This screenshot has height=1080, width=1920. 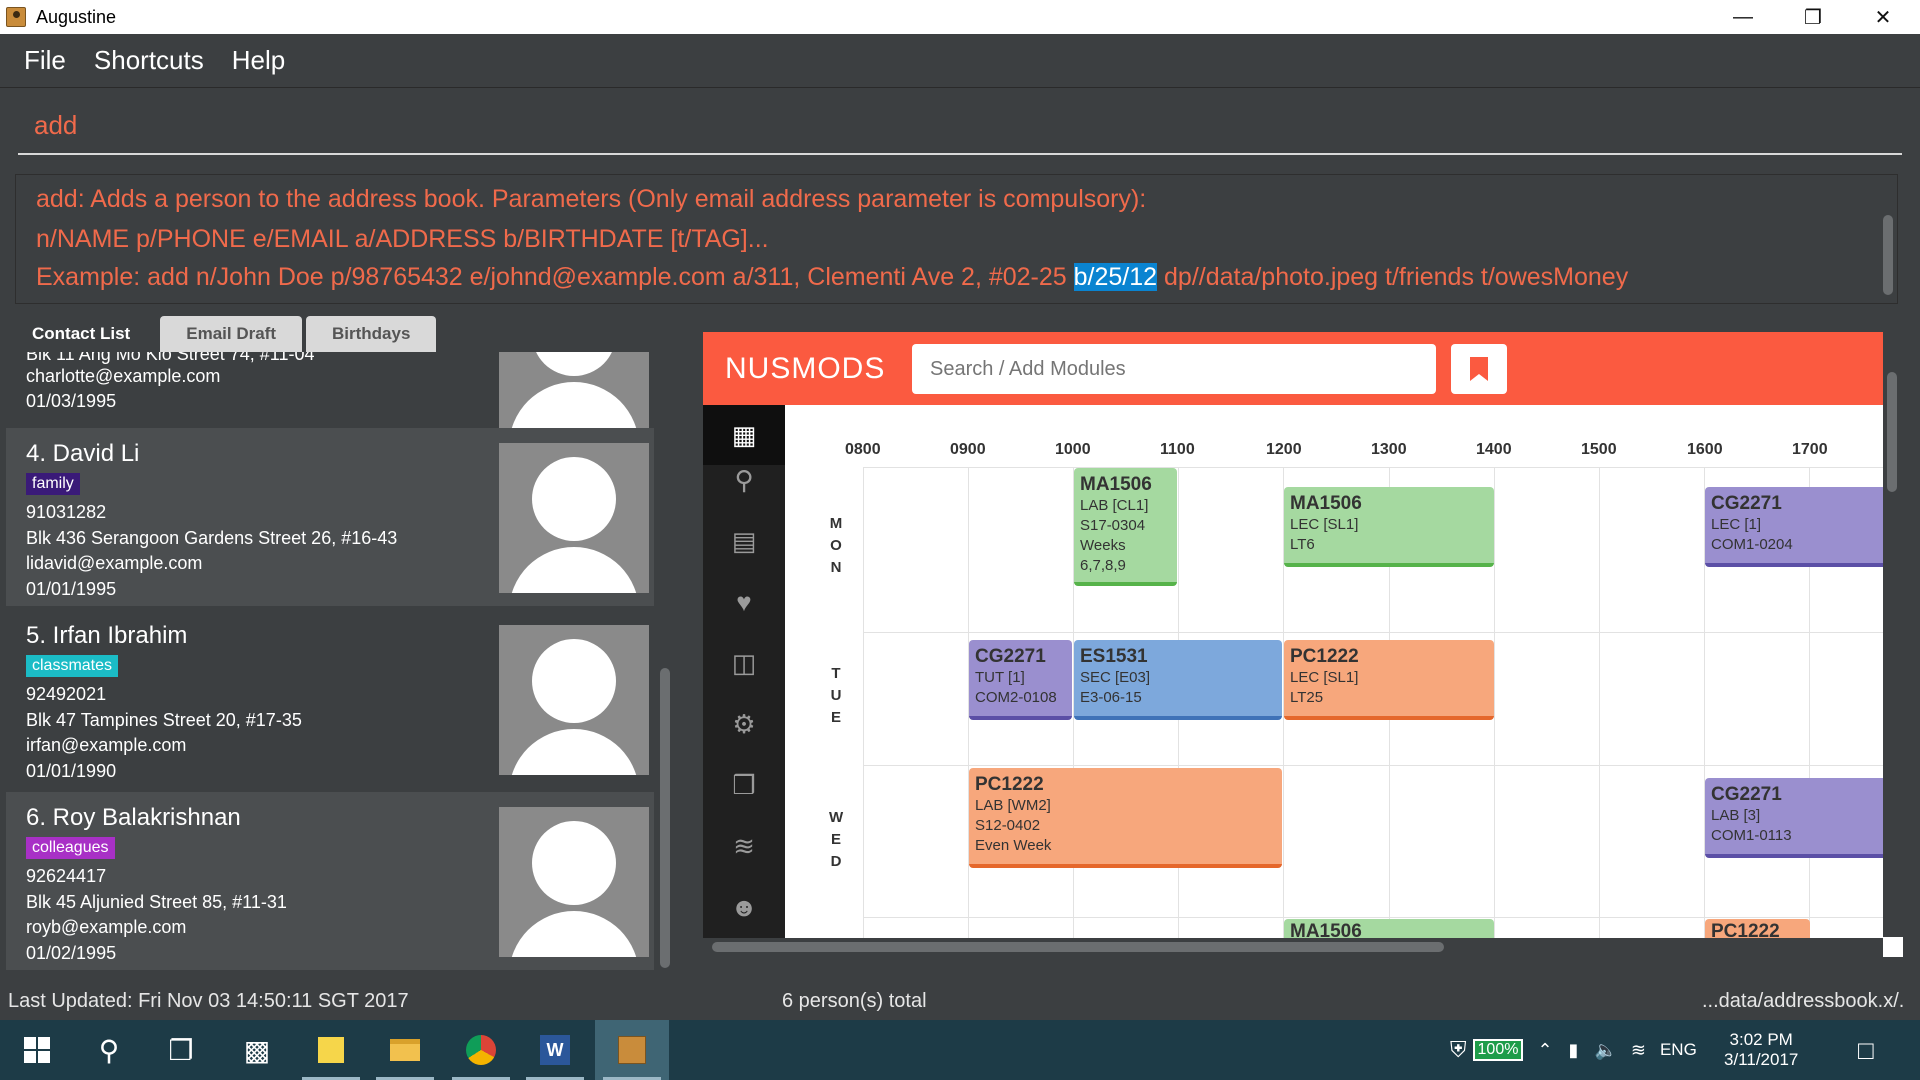 I want to click on reddit-icon: ☻, so click(x=744, y=907).